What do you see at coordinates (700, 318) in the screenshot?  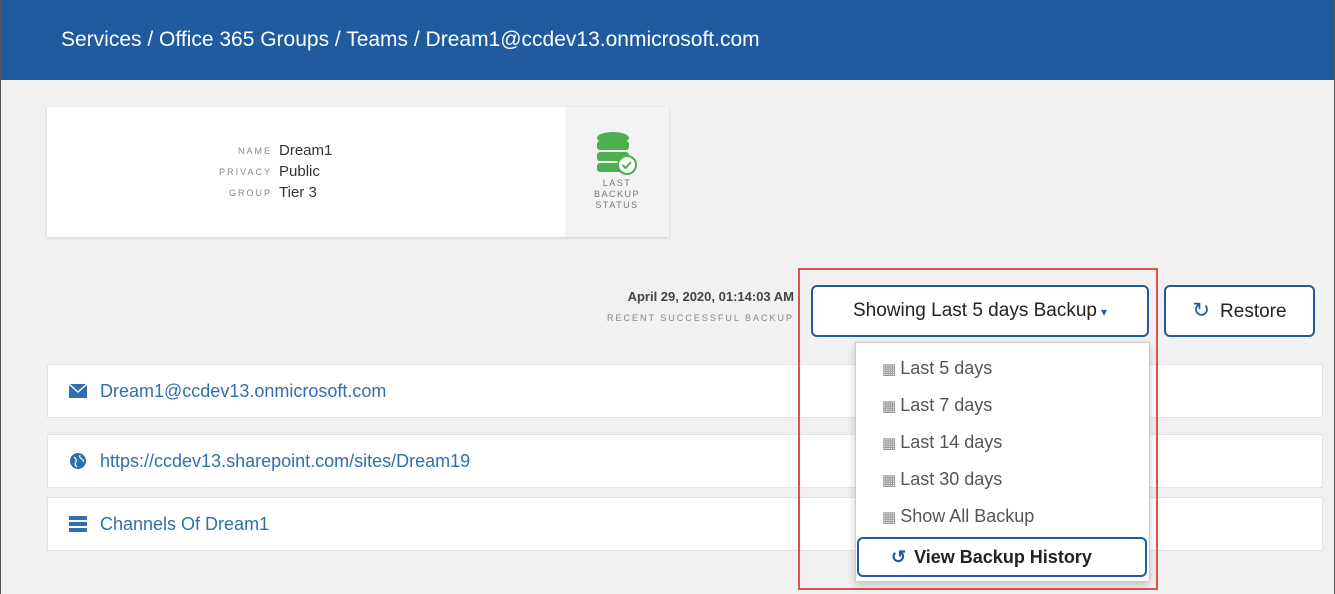 I see `recent-backup-label: RECENT SUCCESSFUL BACKUP` at bounding box center [700, 318].